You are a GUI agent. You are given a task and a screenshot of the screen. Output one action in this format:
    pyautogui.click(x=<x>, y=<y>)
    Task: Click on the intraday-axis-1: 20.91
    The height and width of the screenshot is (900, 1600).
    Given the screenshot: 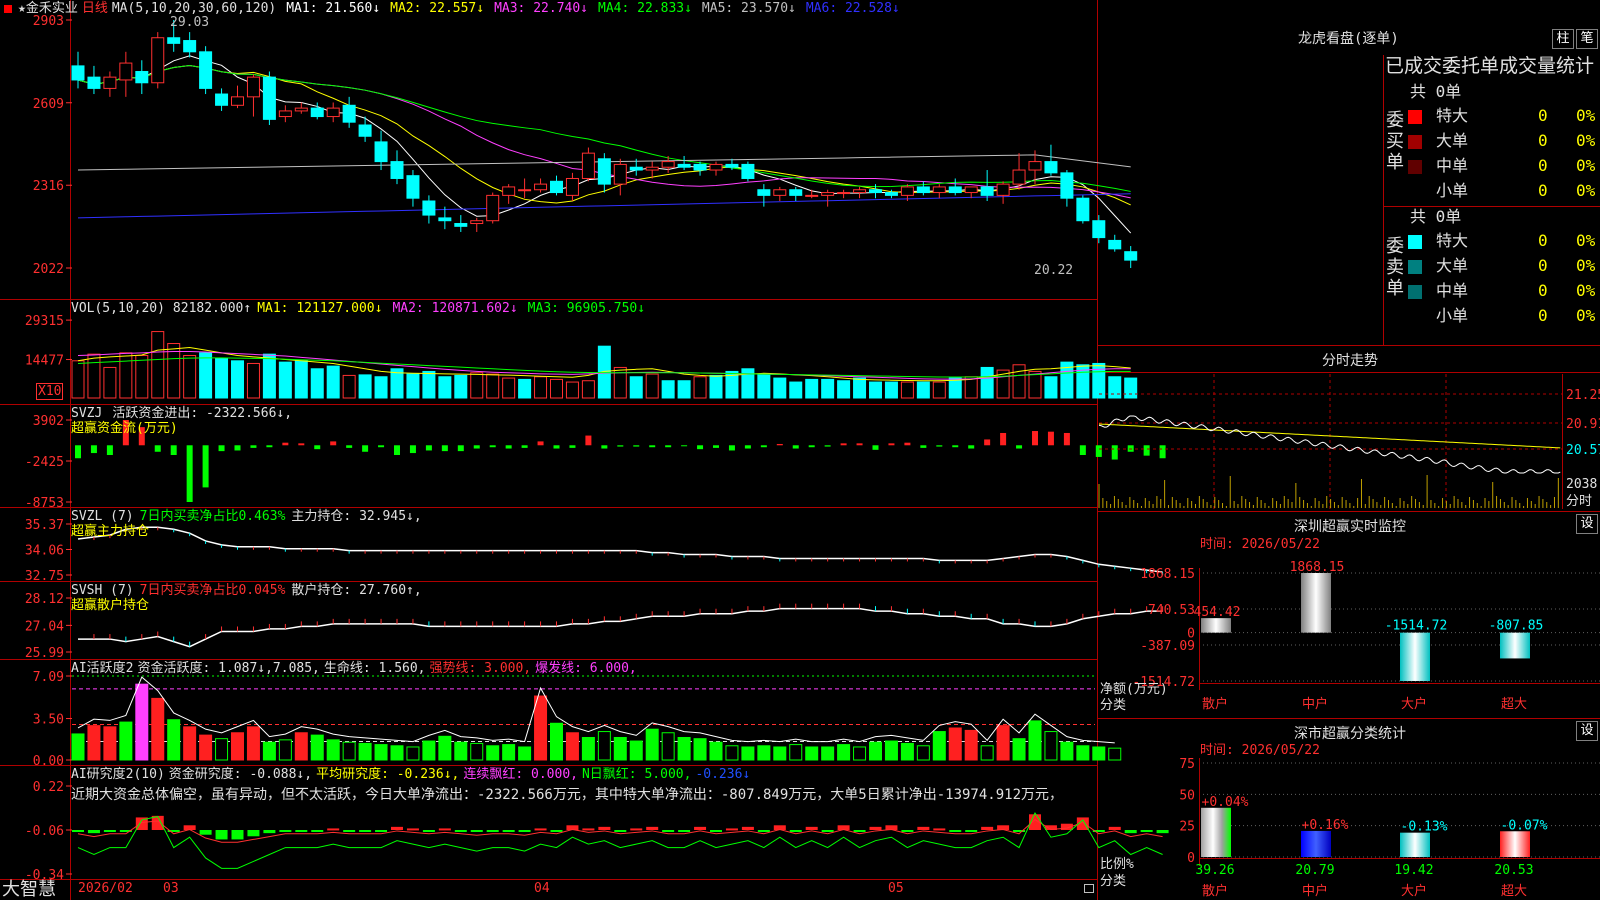 What is the action you would take?
    pyautogui.click(x=1583, y=424)
    